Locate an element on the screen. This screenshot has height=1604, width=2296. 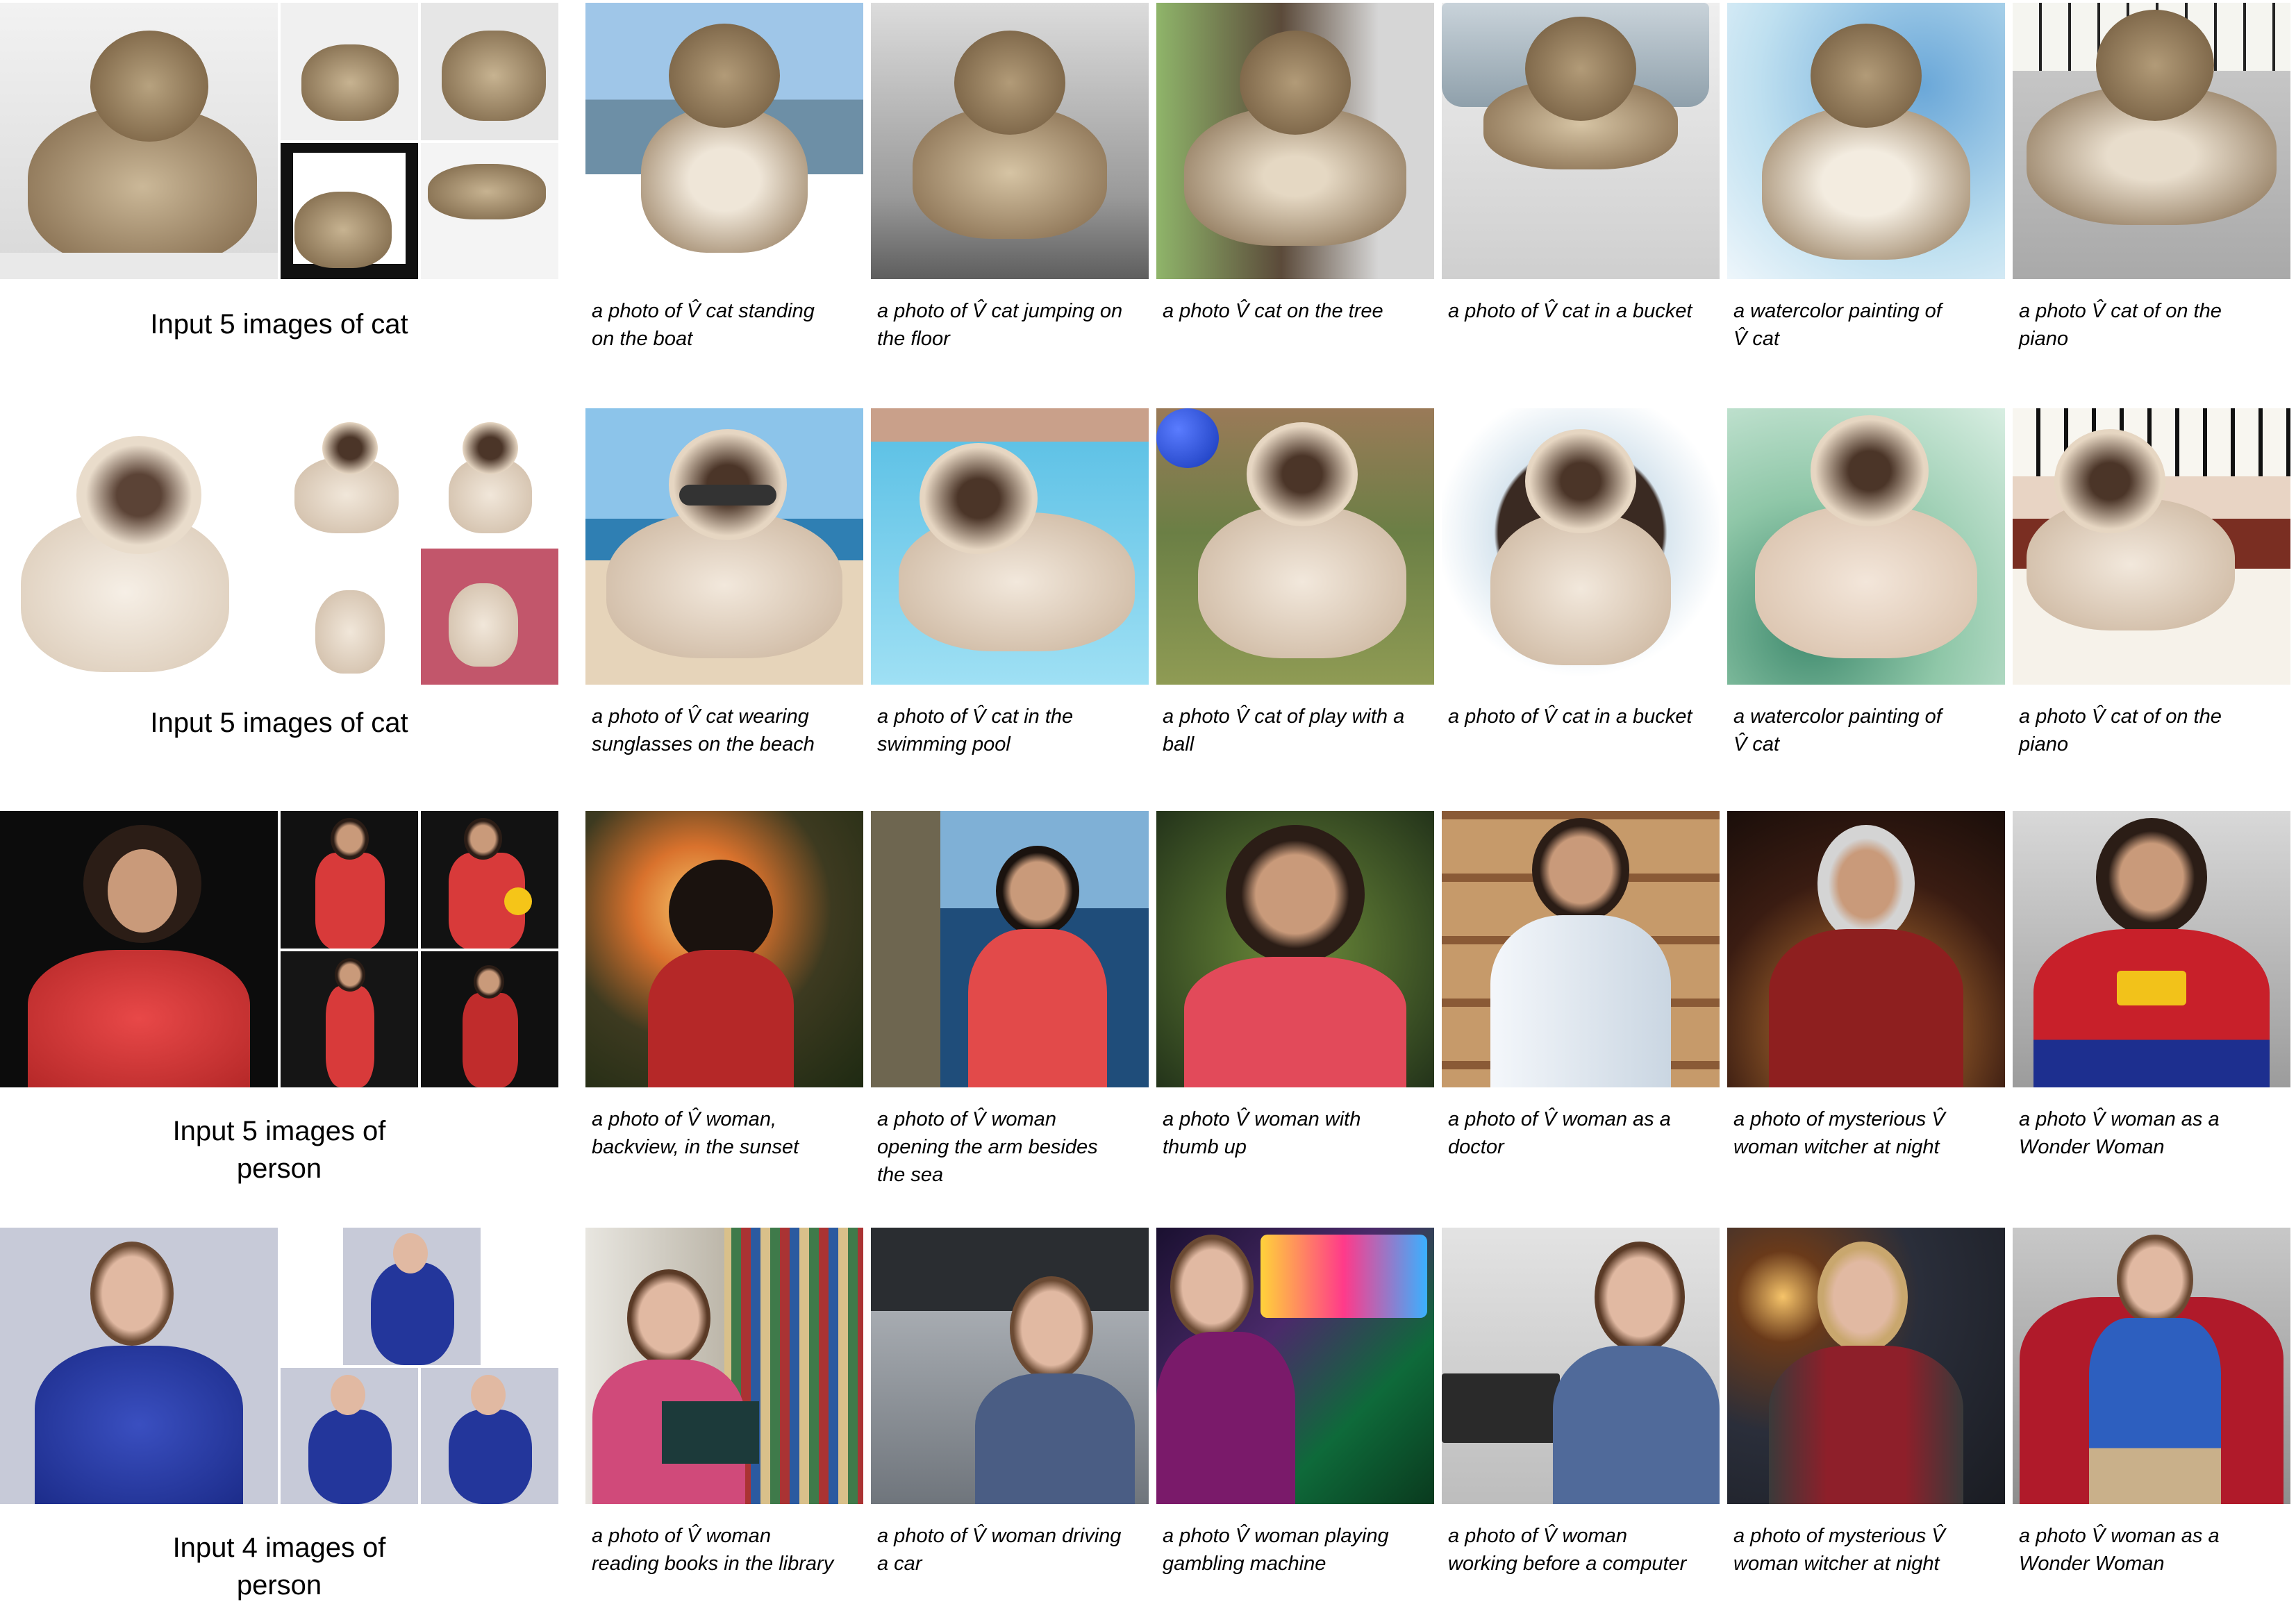
input-photo-woman-main is located at coordinates (139, 949).